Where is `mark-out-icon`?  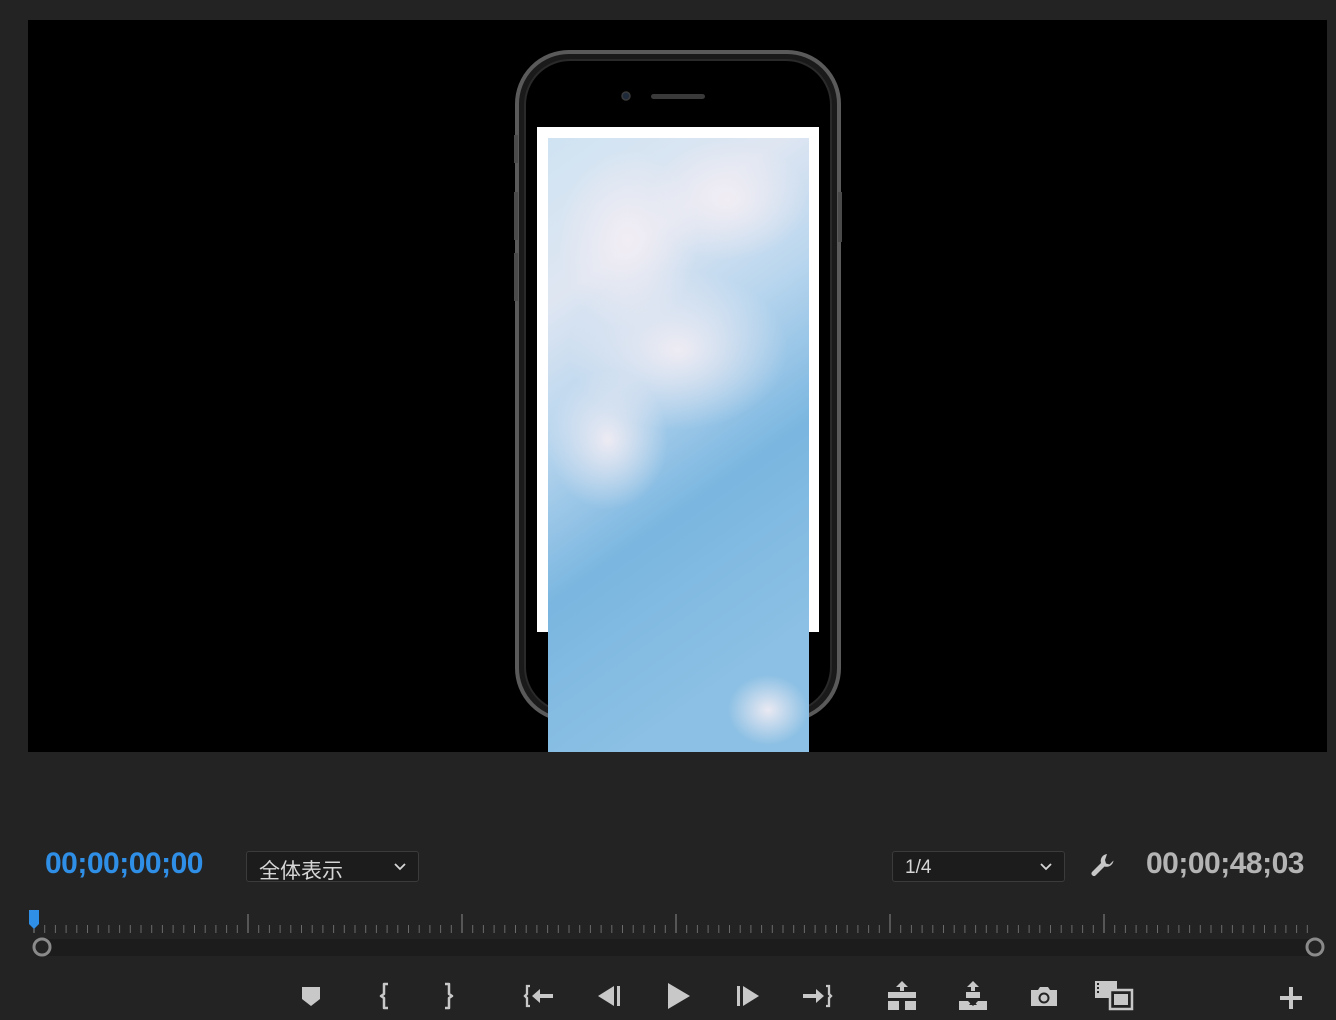
mark-out-icon is located at coordinates (449, 996).